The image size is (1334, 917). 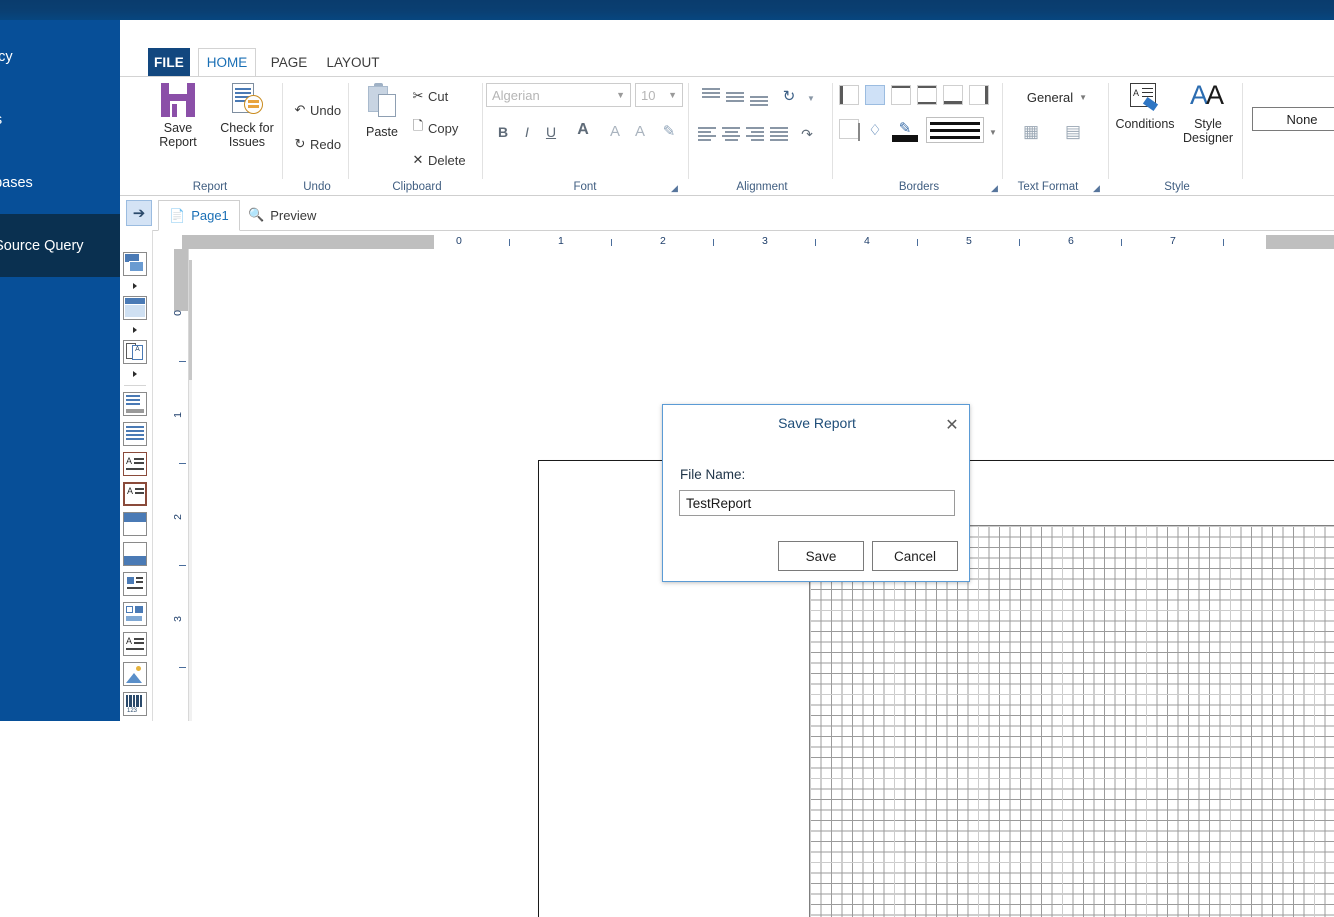 I want to click on image-component, so click(x=135, y=674).